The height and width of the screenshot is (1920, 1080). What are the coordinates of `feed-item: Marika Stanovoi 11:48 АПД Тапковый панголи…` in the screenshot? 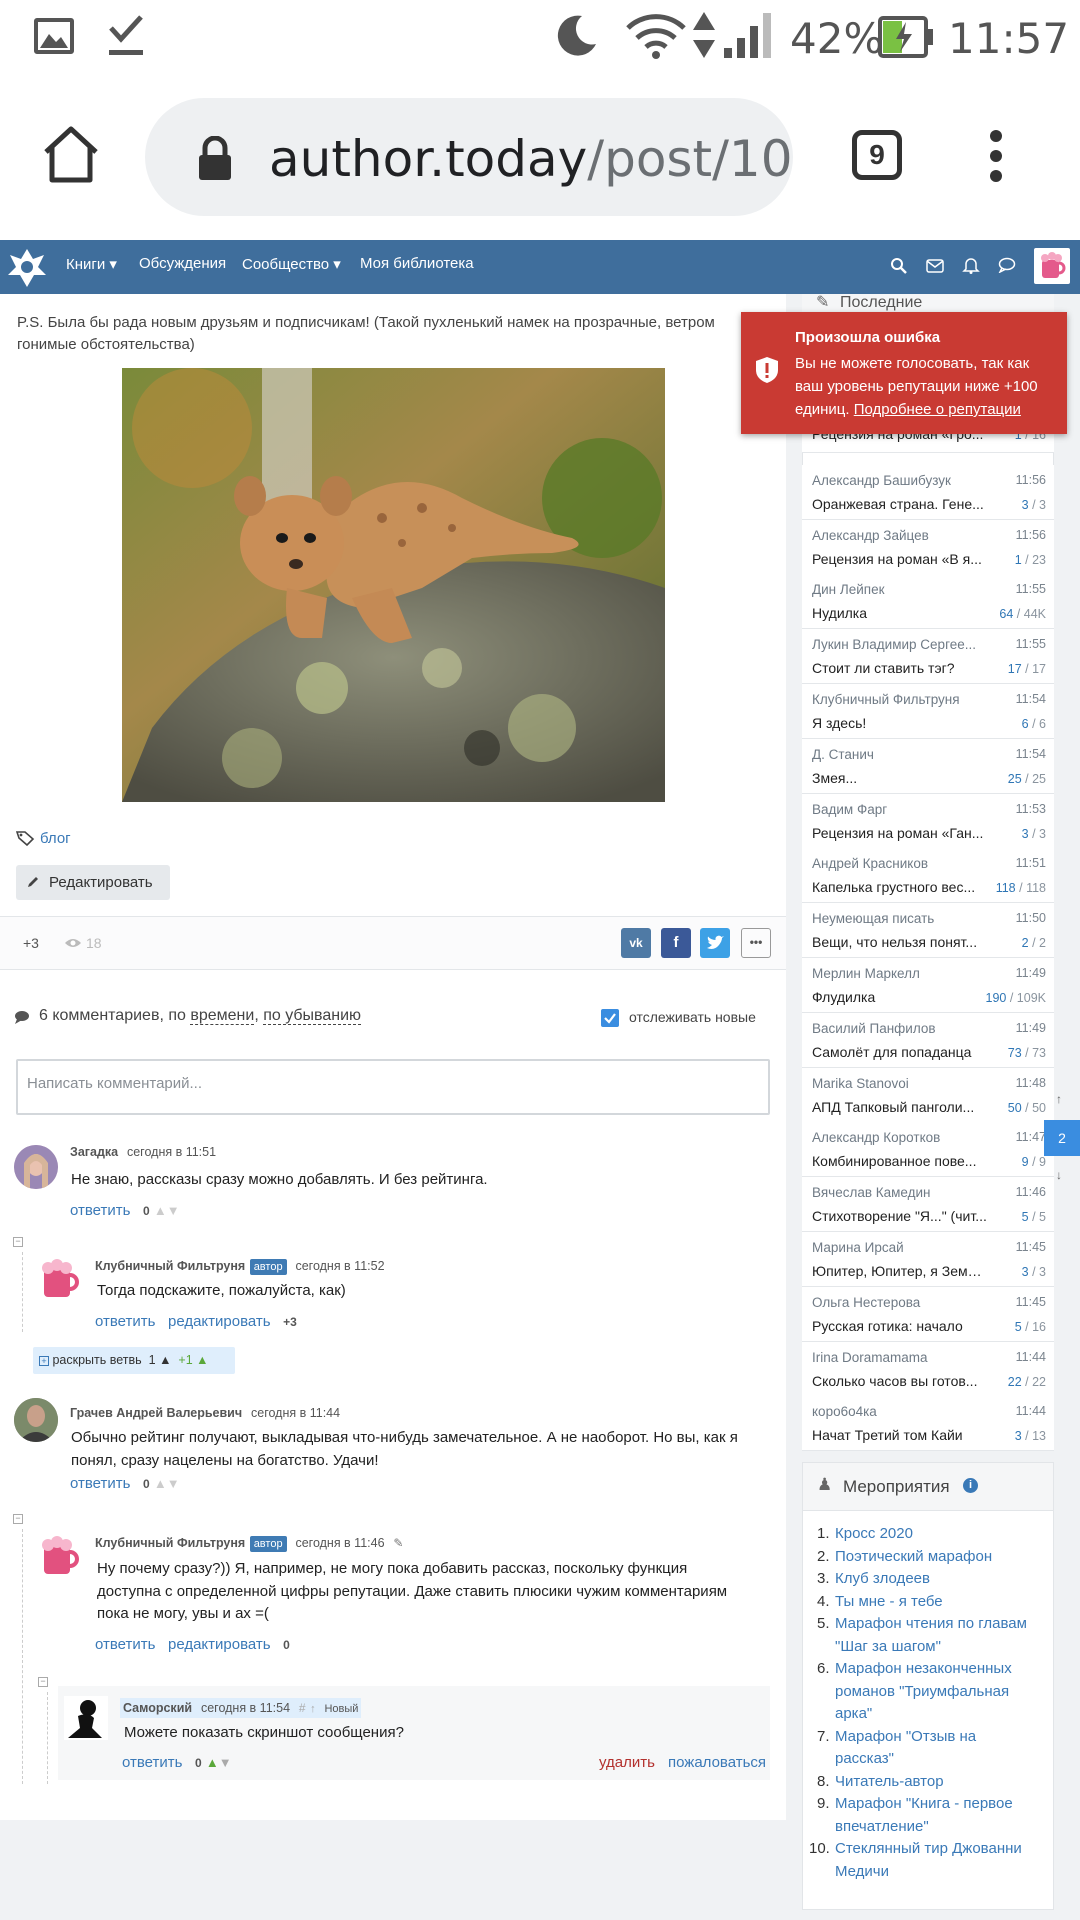 It's located at (928, 1095).